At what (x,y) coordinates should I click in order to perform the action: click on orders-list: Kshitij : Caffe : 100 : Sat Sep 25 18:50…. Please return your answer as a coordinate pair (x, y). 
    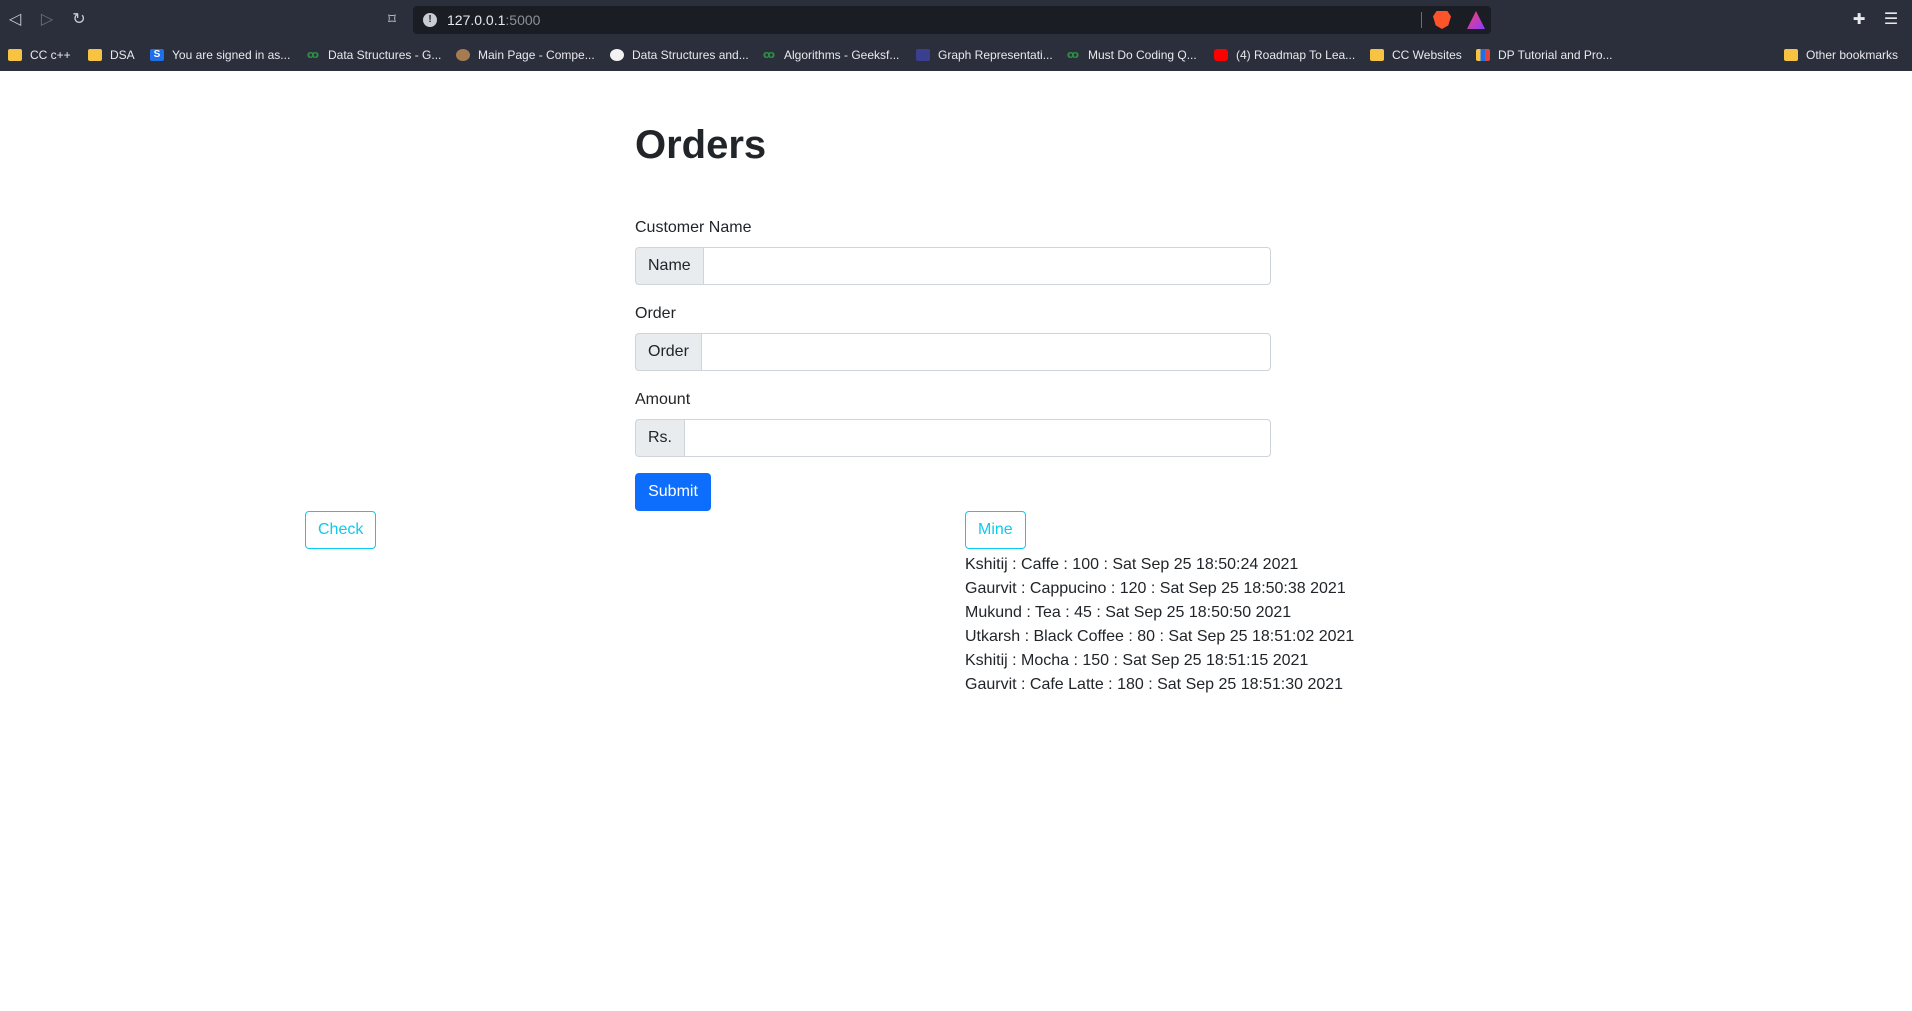
    Looking at the image, I should click on (1159, 625).